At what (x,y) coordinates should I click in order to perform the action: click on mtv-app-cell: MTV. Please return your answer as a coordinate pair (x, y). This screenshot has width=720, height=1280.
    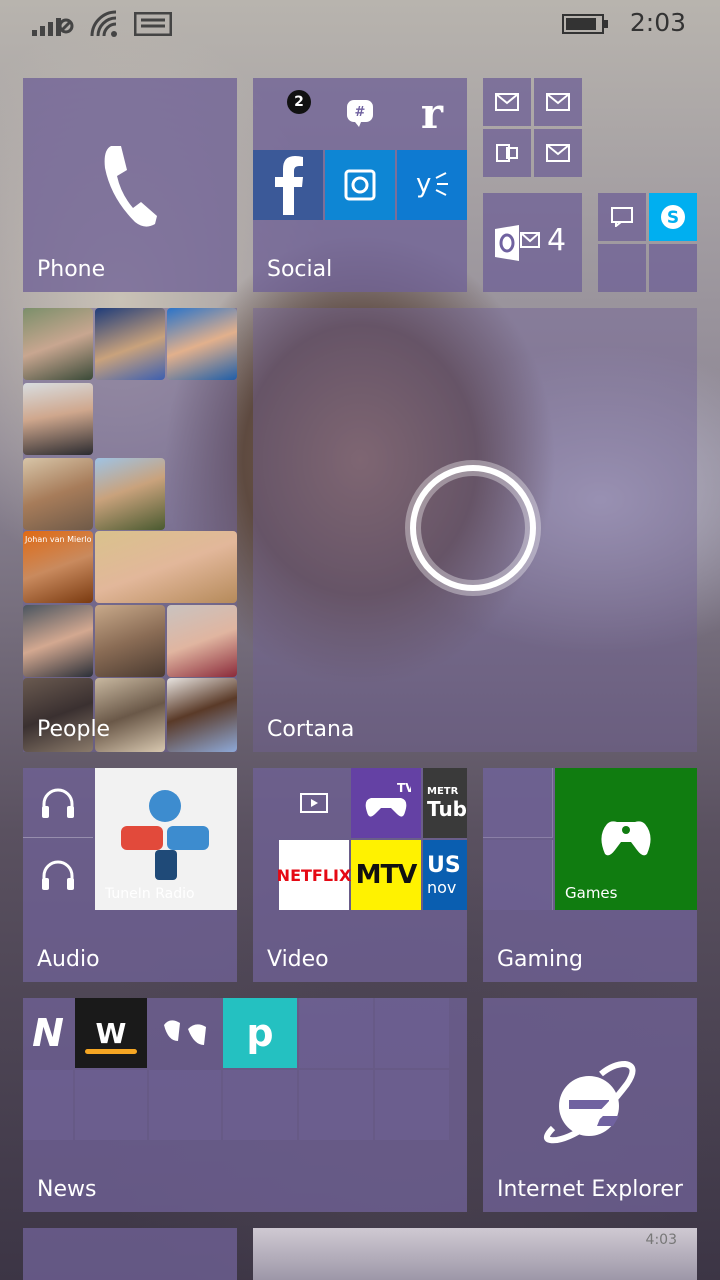
    Looking at the image, I should click on (386, 875).